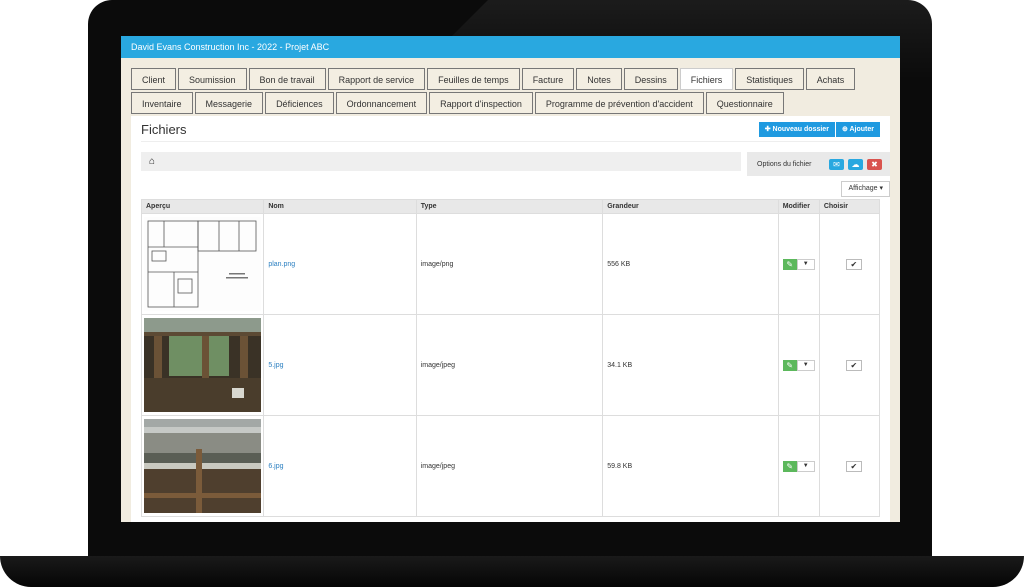 Image resolution: width=1024 pixels, height=587 pixels. I want to click on table-row: 6.jpg image/jpeg 59.8 KB ✎ ▼ ✔, so click(510, 466).